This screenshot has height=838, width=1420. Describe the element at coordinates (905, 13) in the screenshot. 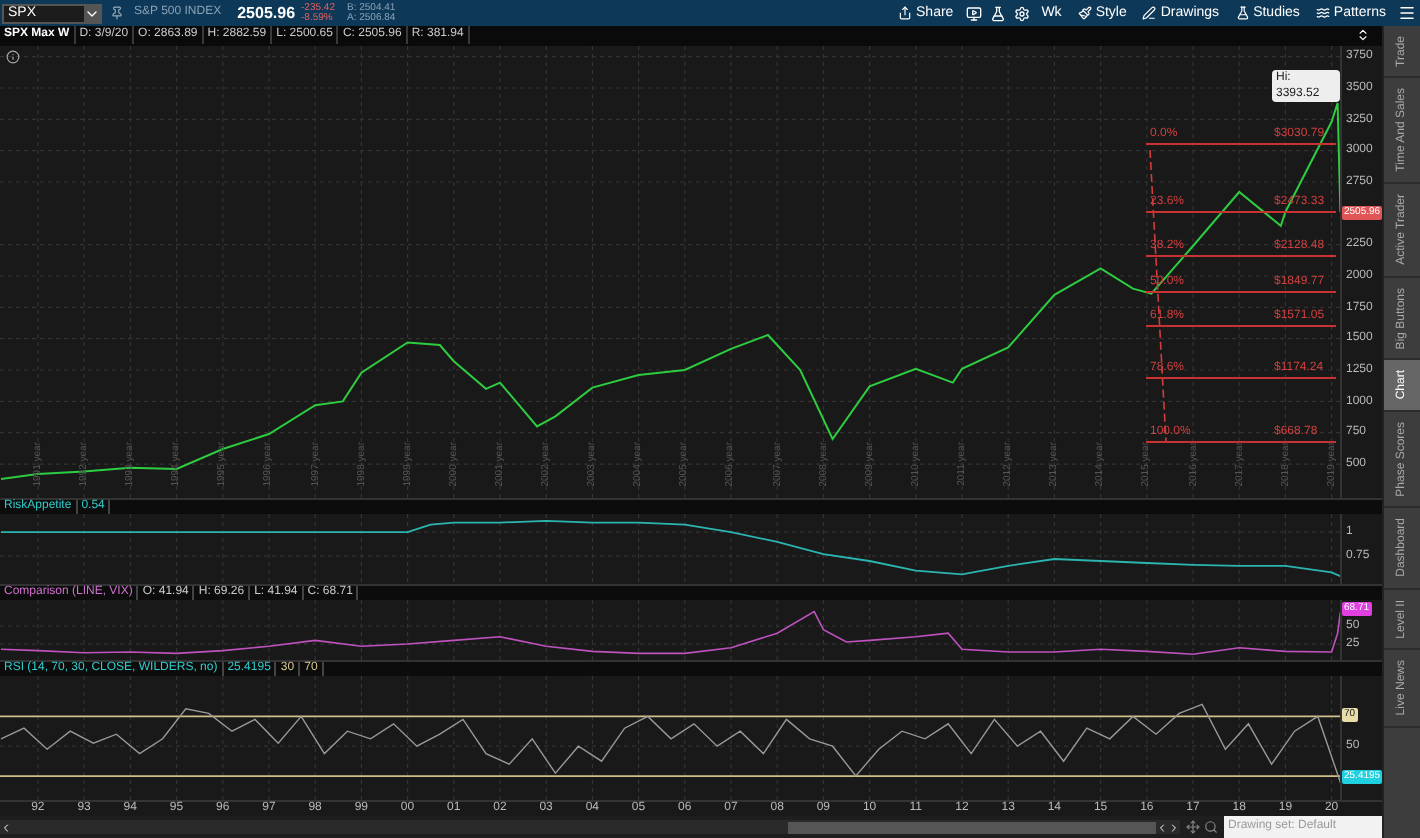

I see `share-icon` at that location.